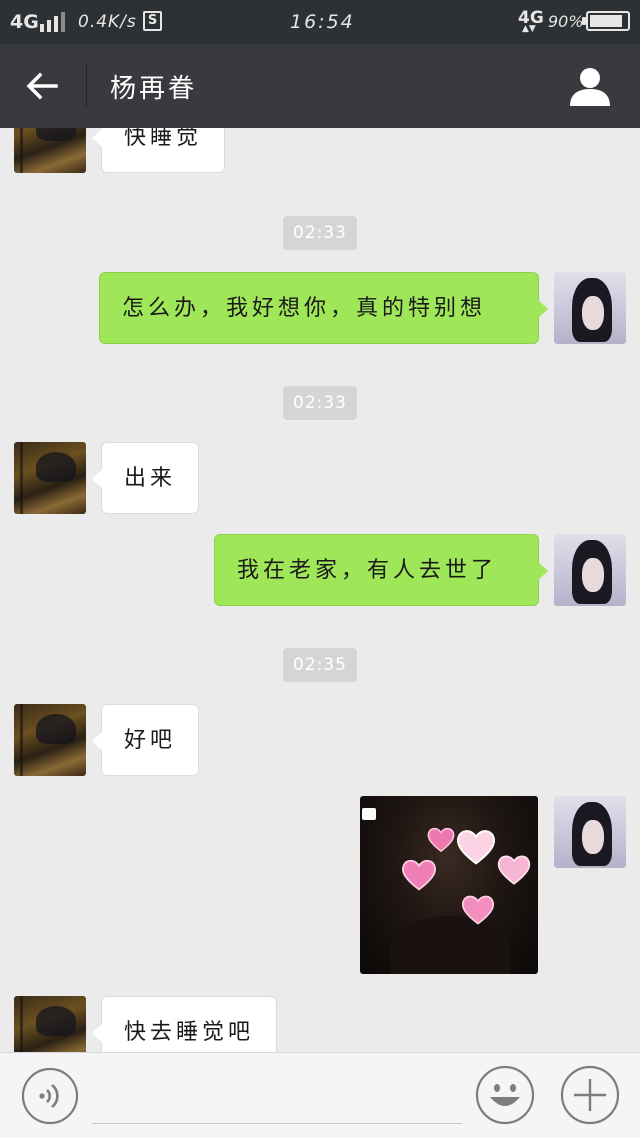 The height and width of the screenshot is (1138, 640). Describe the element at coordinates (323, 308) in the screenshot. I see `outgoing-message: 怎么办，我好想你，真的特别想` at that location.